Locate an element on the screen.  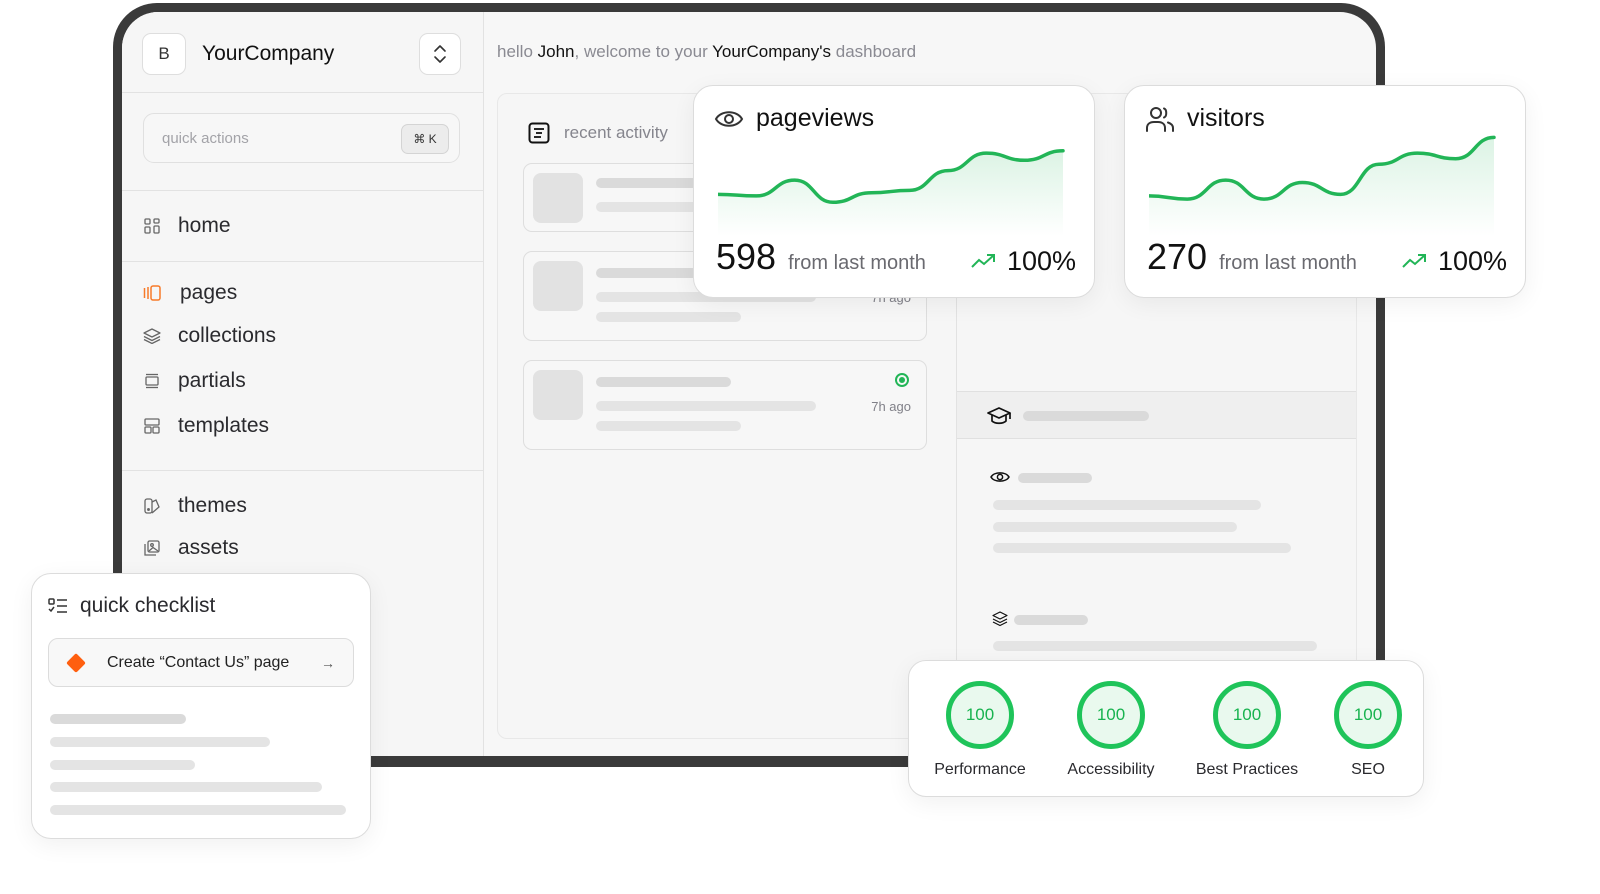
nav-group-main: home is located at coordinates (302, 227).